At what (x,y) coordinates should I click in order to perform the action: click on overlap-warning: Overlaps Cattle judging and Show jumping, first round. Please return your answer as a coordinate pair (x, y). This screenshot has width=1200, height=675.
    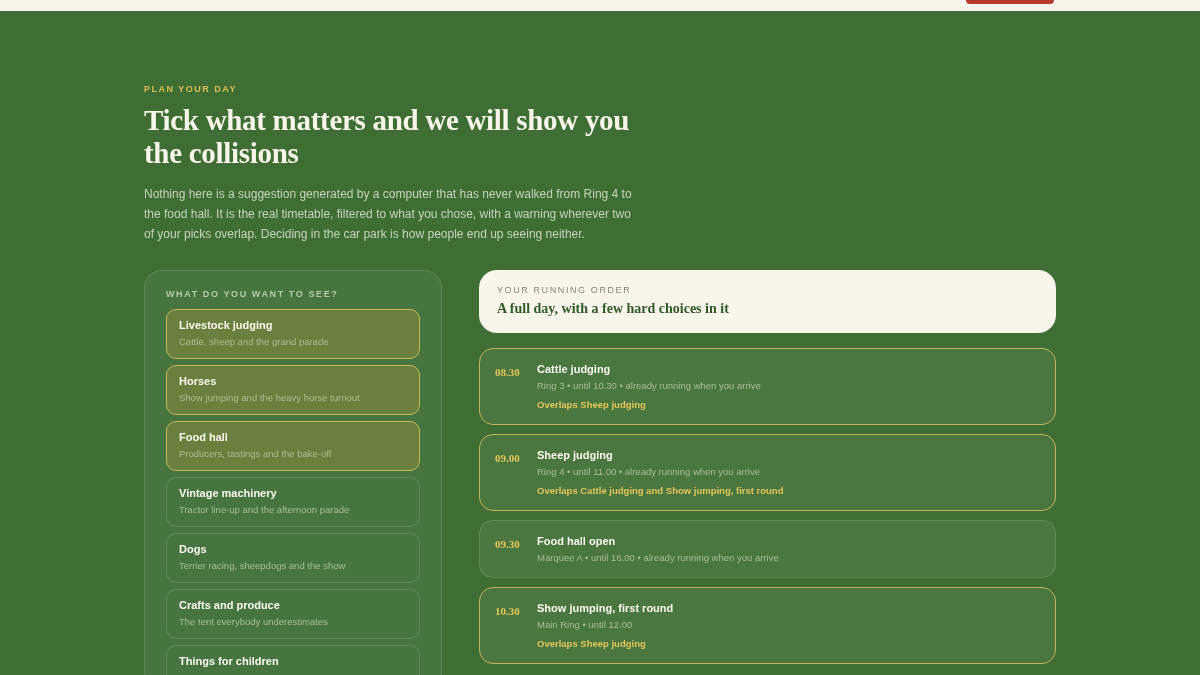
    Looking at the image, I should click on (660, 490).